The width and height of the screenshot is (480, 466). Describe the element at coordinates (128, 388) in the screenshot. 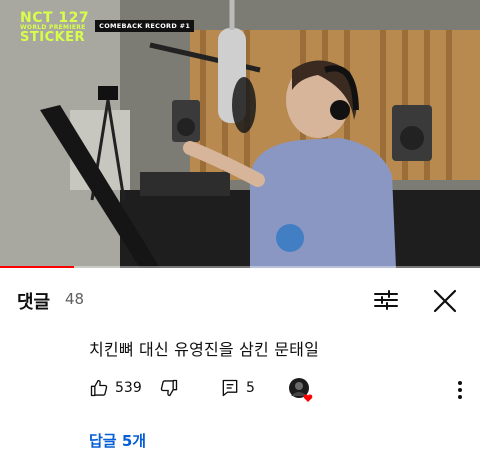

I see `like-count: 539` at that location.